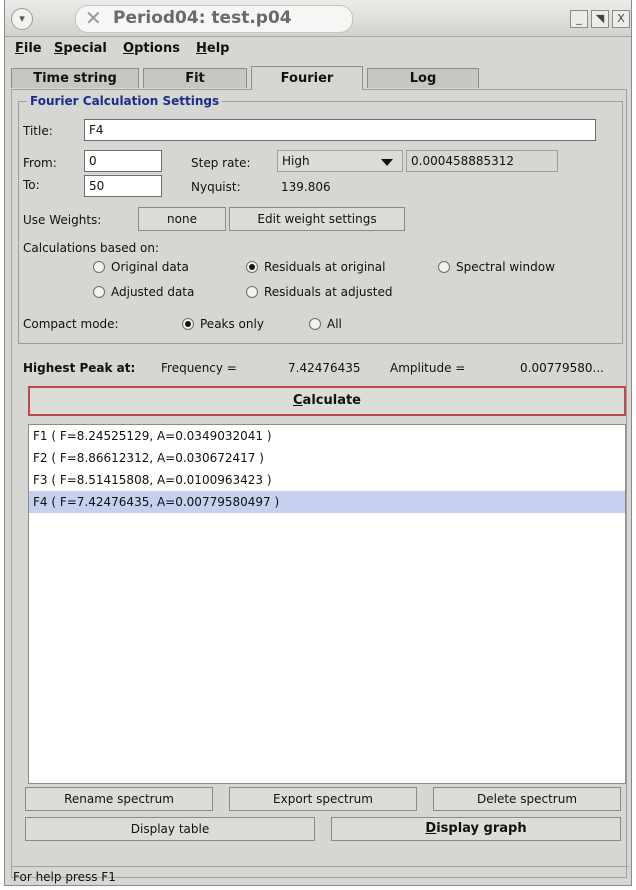 This screenshot has width=636, height=890. Describe the element at coordinates (252, 267) in the screenshot. I see `radio-residuals-original` at that location.